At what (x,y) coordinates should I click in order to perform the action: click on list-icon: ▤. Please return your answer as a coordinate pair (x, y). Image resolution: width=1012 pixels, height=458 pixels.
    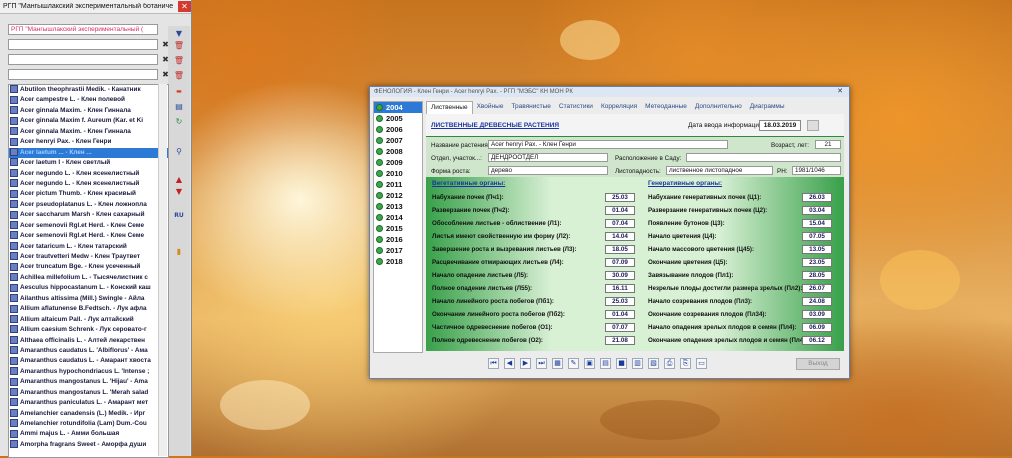
    Looking at the image, I should click on (179, 107).